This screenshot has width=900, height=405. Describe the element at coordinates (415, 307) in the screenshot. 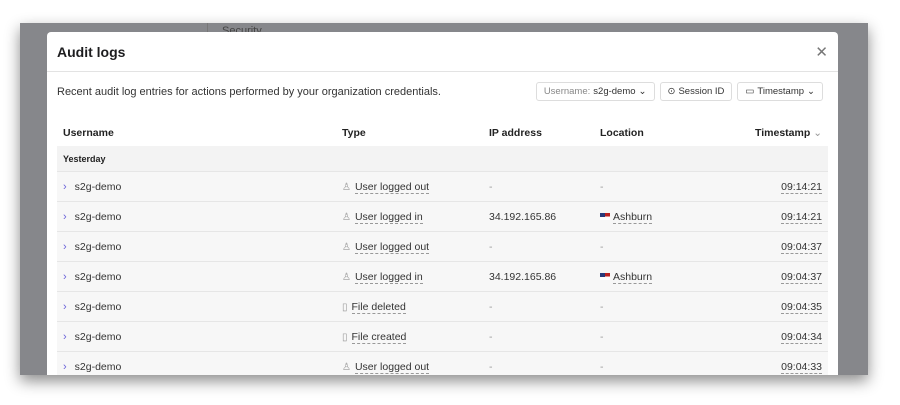

I see `type-cell: ▯ File deleted` at that location.